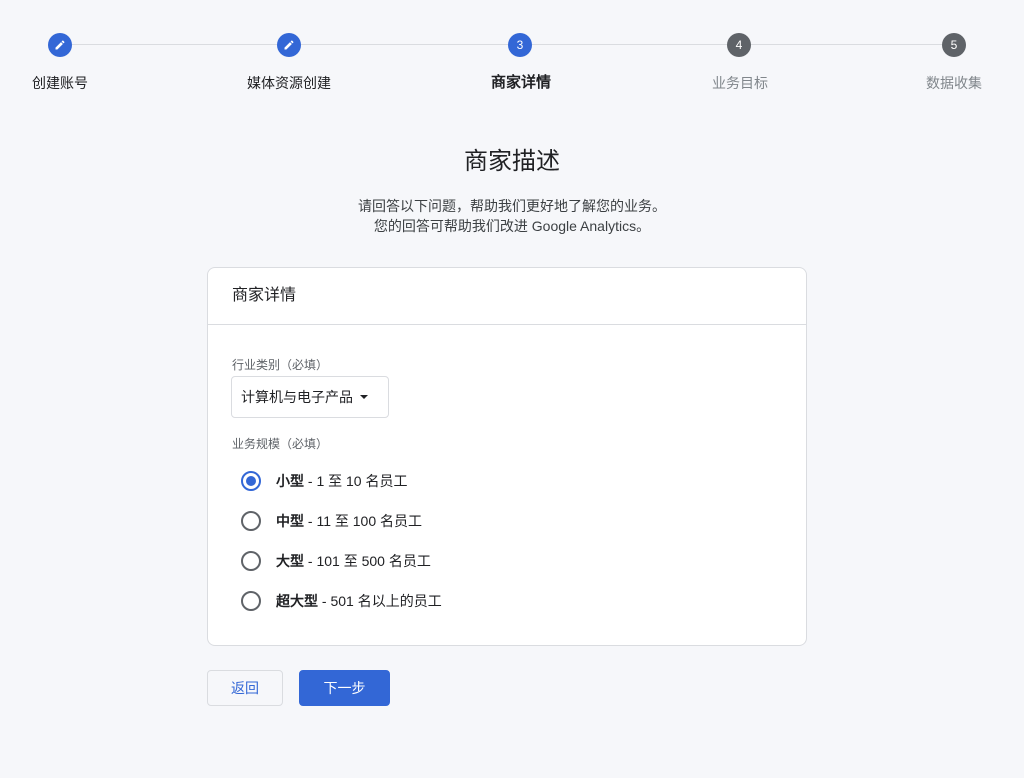 This screenshot has width=1024, height=778. I want to click on step-3-label: 商家详情, so click(520, 82).